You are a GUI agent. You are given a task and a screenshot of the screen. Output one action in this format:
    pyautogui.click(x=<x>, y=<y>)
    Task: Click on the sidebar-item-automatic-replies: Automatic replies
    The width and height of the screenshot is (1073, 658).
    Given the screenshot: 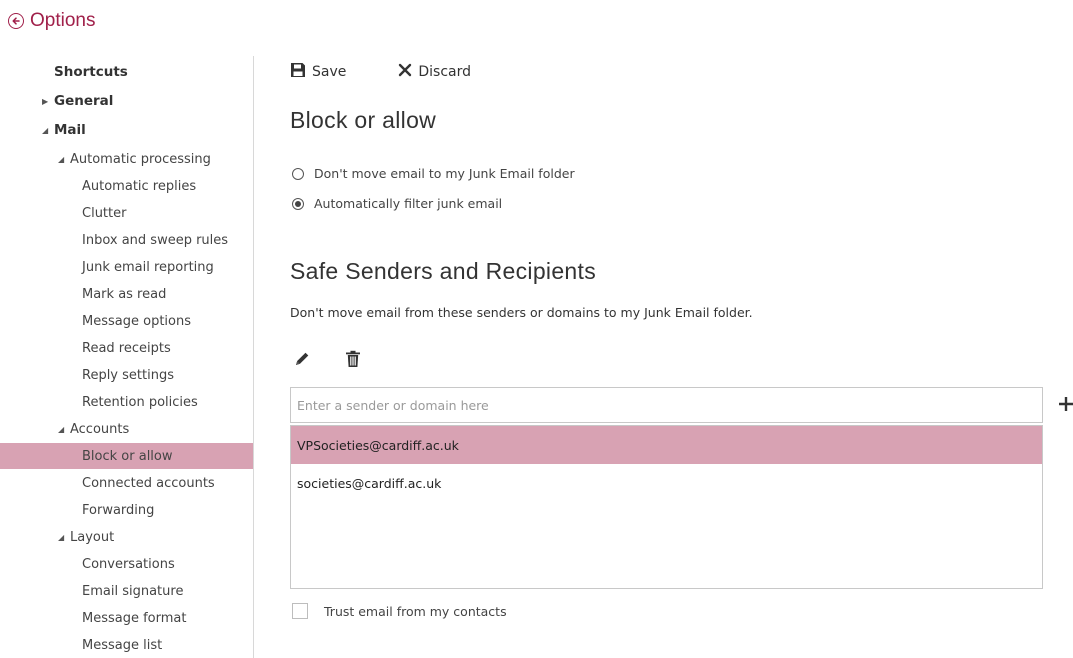 What is the action you would take?
    pyautogui.click(x=126, y=186)
    